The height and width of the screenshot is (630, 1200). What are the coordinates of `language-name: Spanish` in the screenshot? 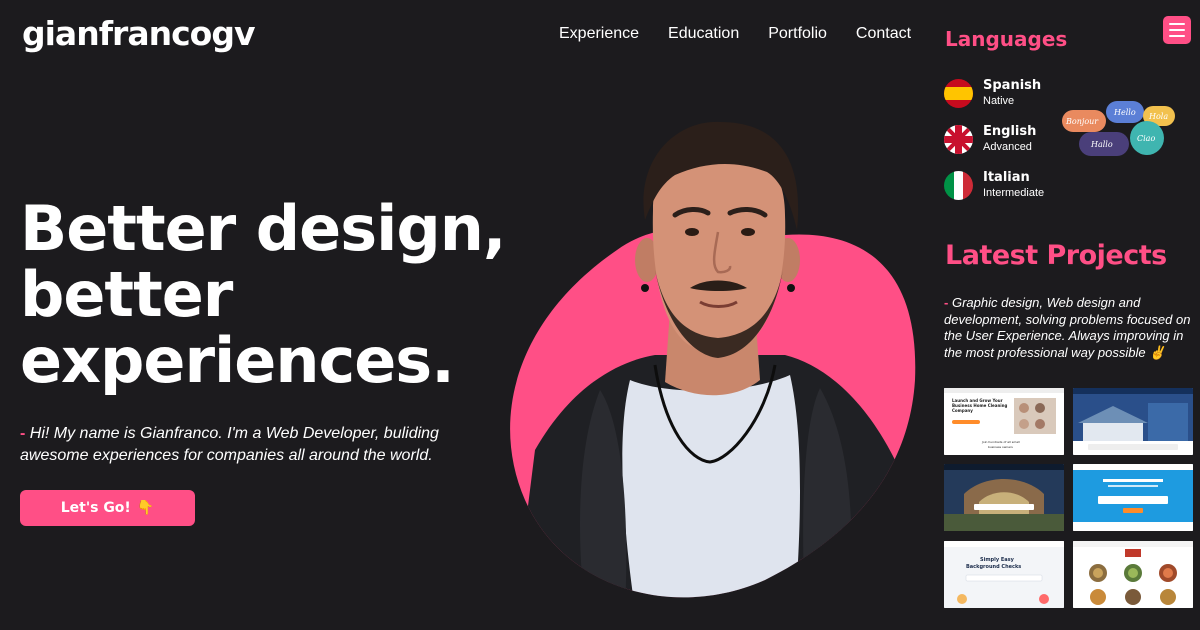 It's located at (1012, 85).